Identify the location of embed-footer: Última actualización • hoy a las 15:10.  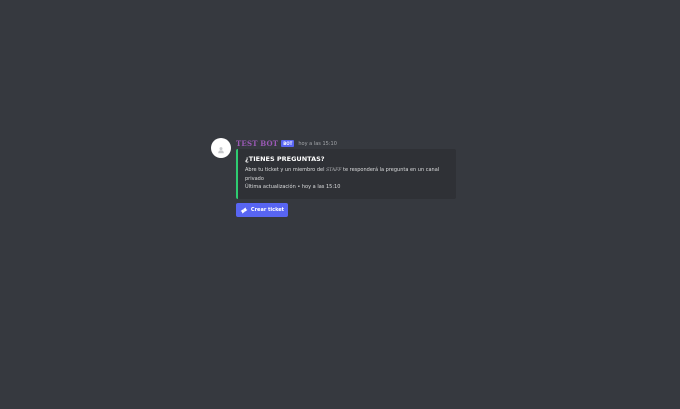
(293, 187).